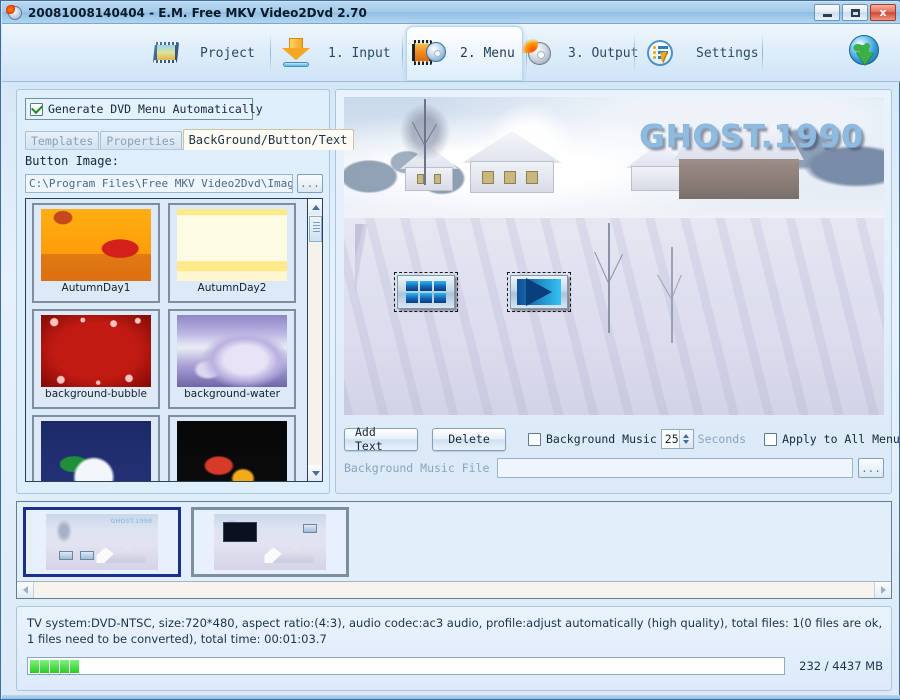  Describe the element at coordinates (603, 53) in the screenshot. I see `toolbar-label-output: 3. Output` at that location.